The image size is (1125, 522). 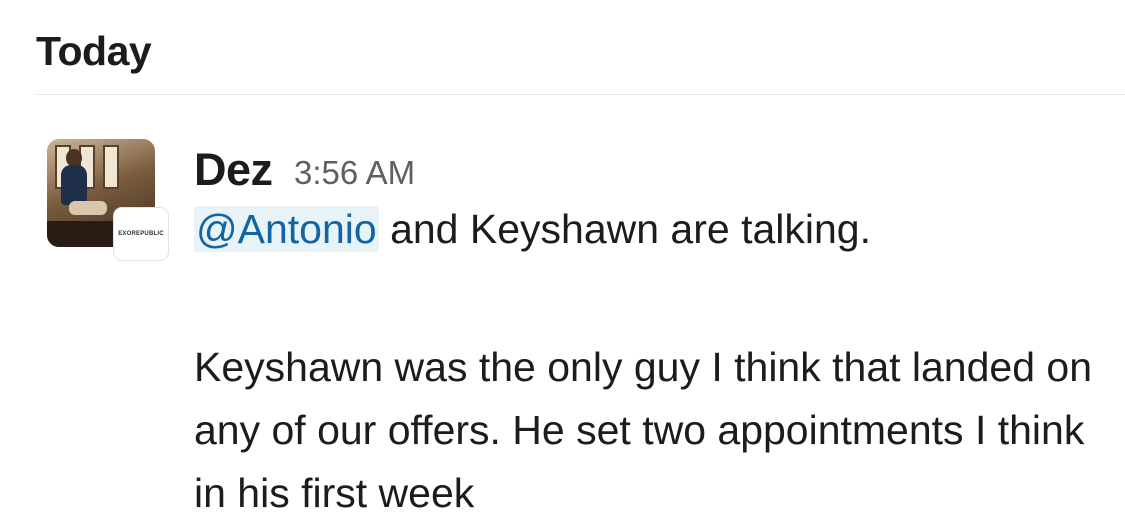 What do you see at coordinates (580, 94) in the screenshot?
I see `day-divider-line` at bounding box center [580, 94].